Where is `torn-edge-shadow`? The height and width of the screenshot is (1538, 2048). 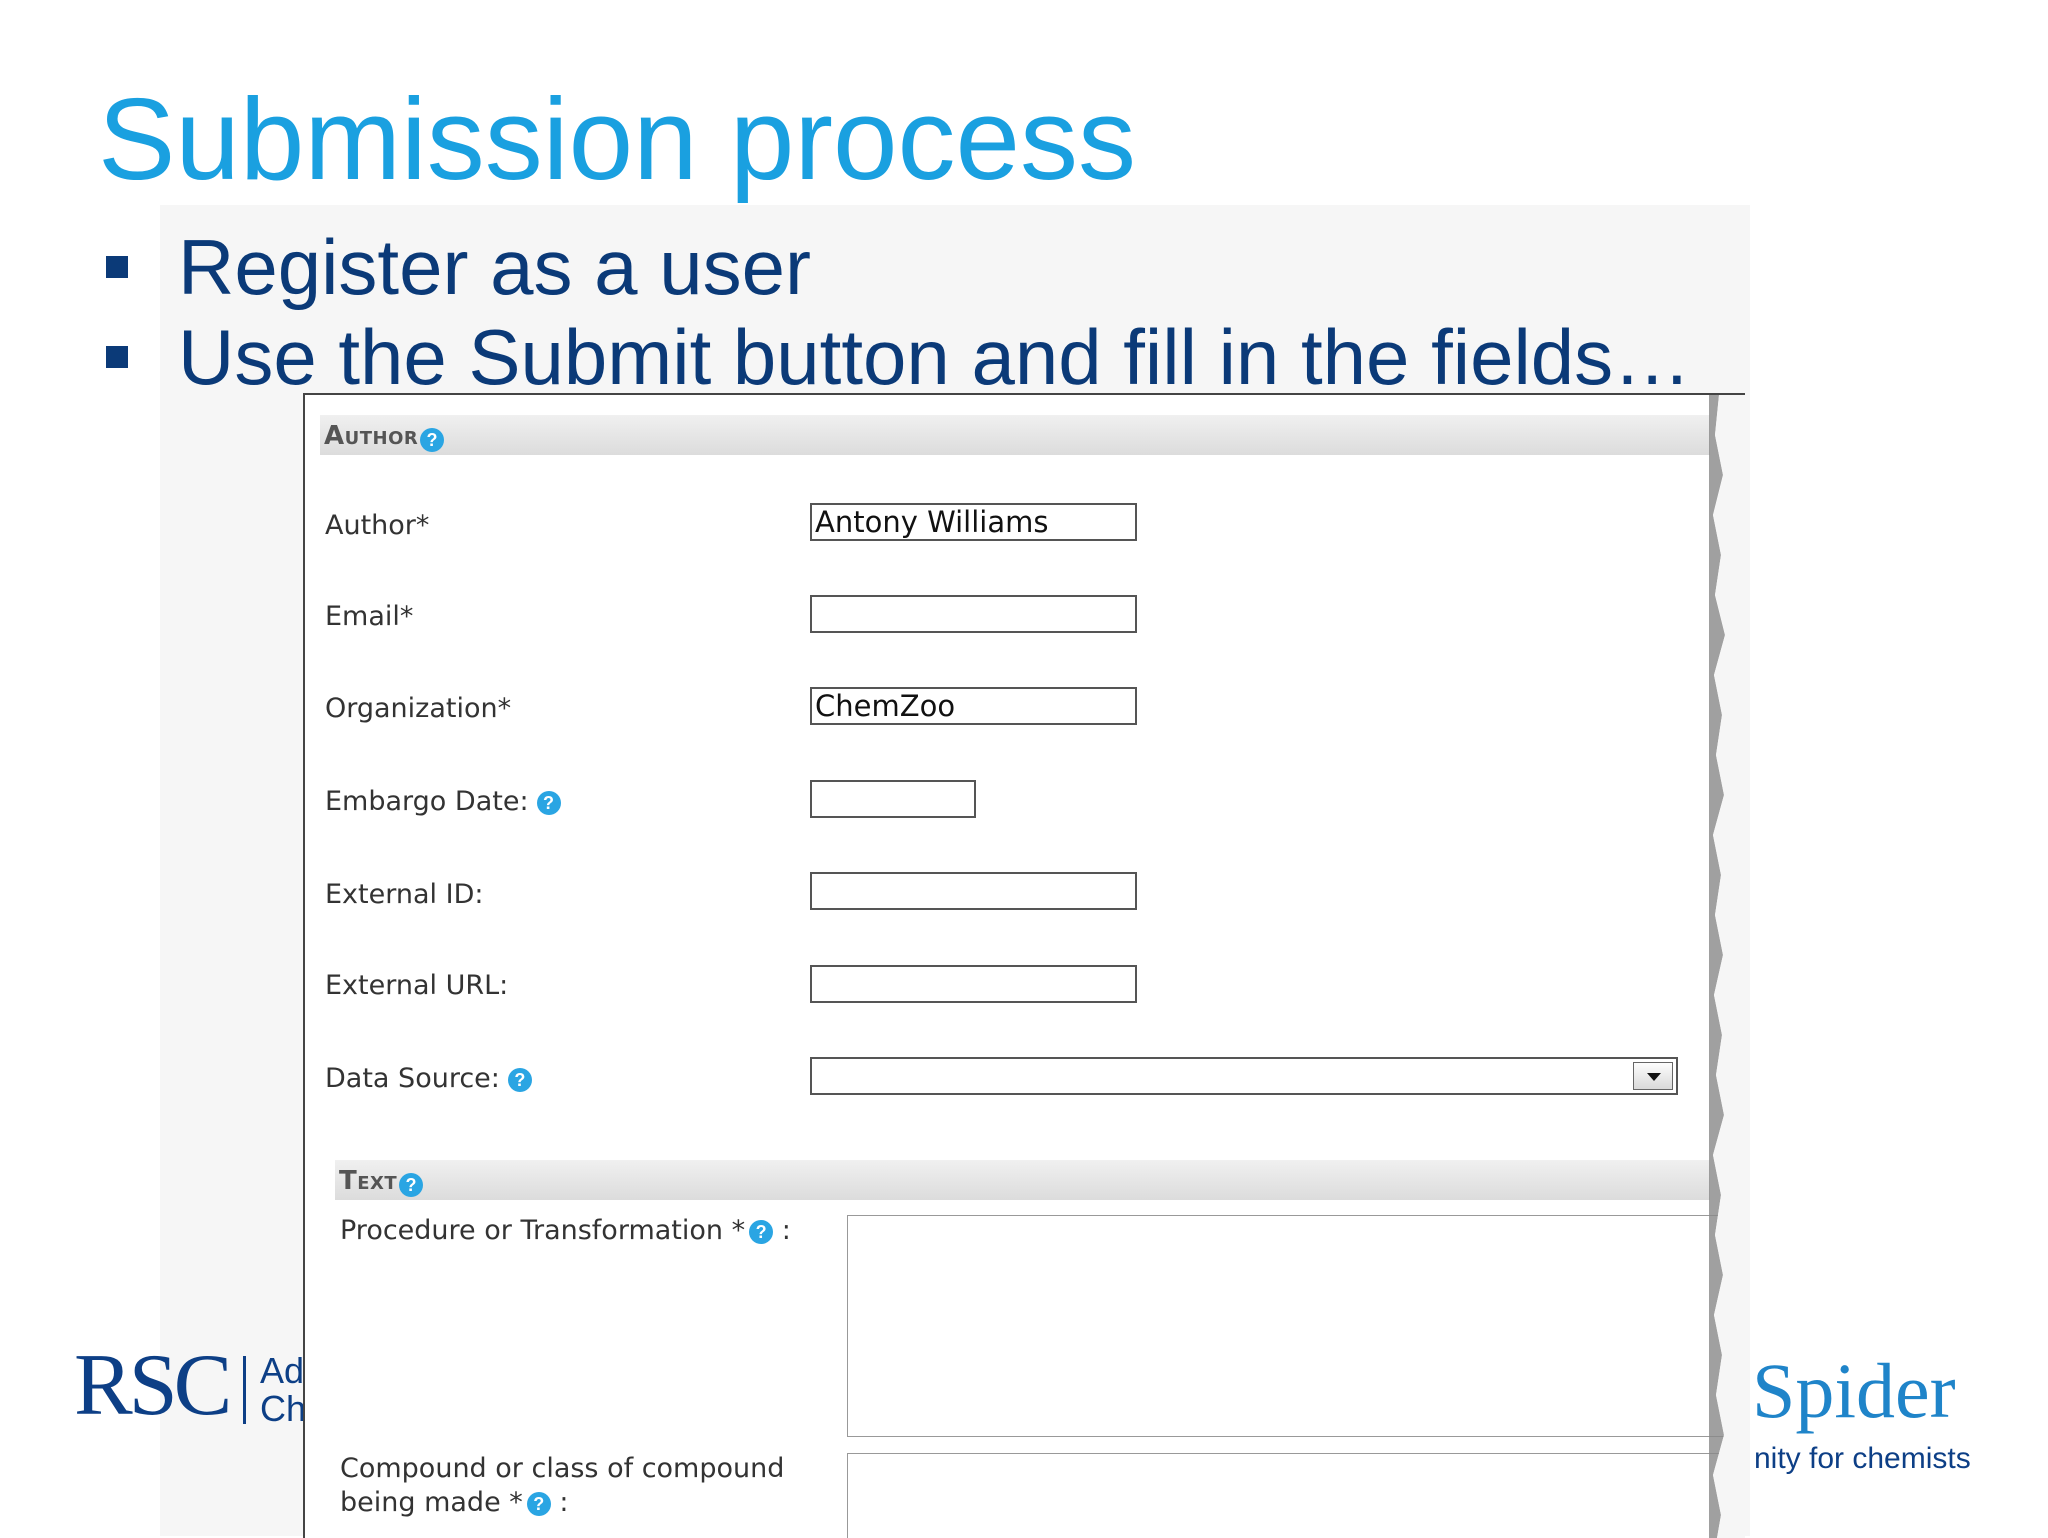 torn-edge-shadow is located at coordinates (1727, 966).